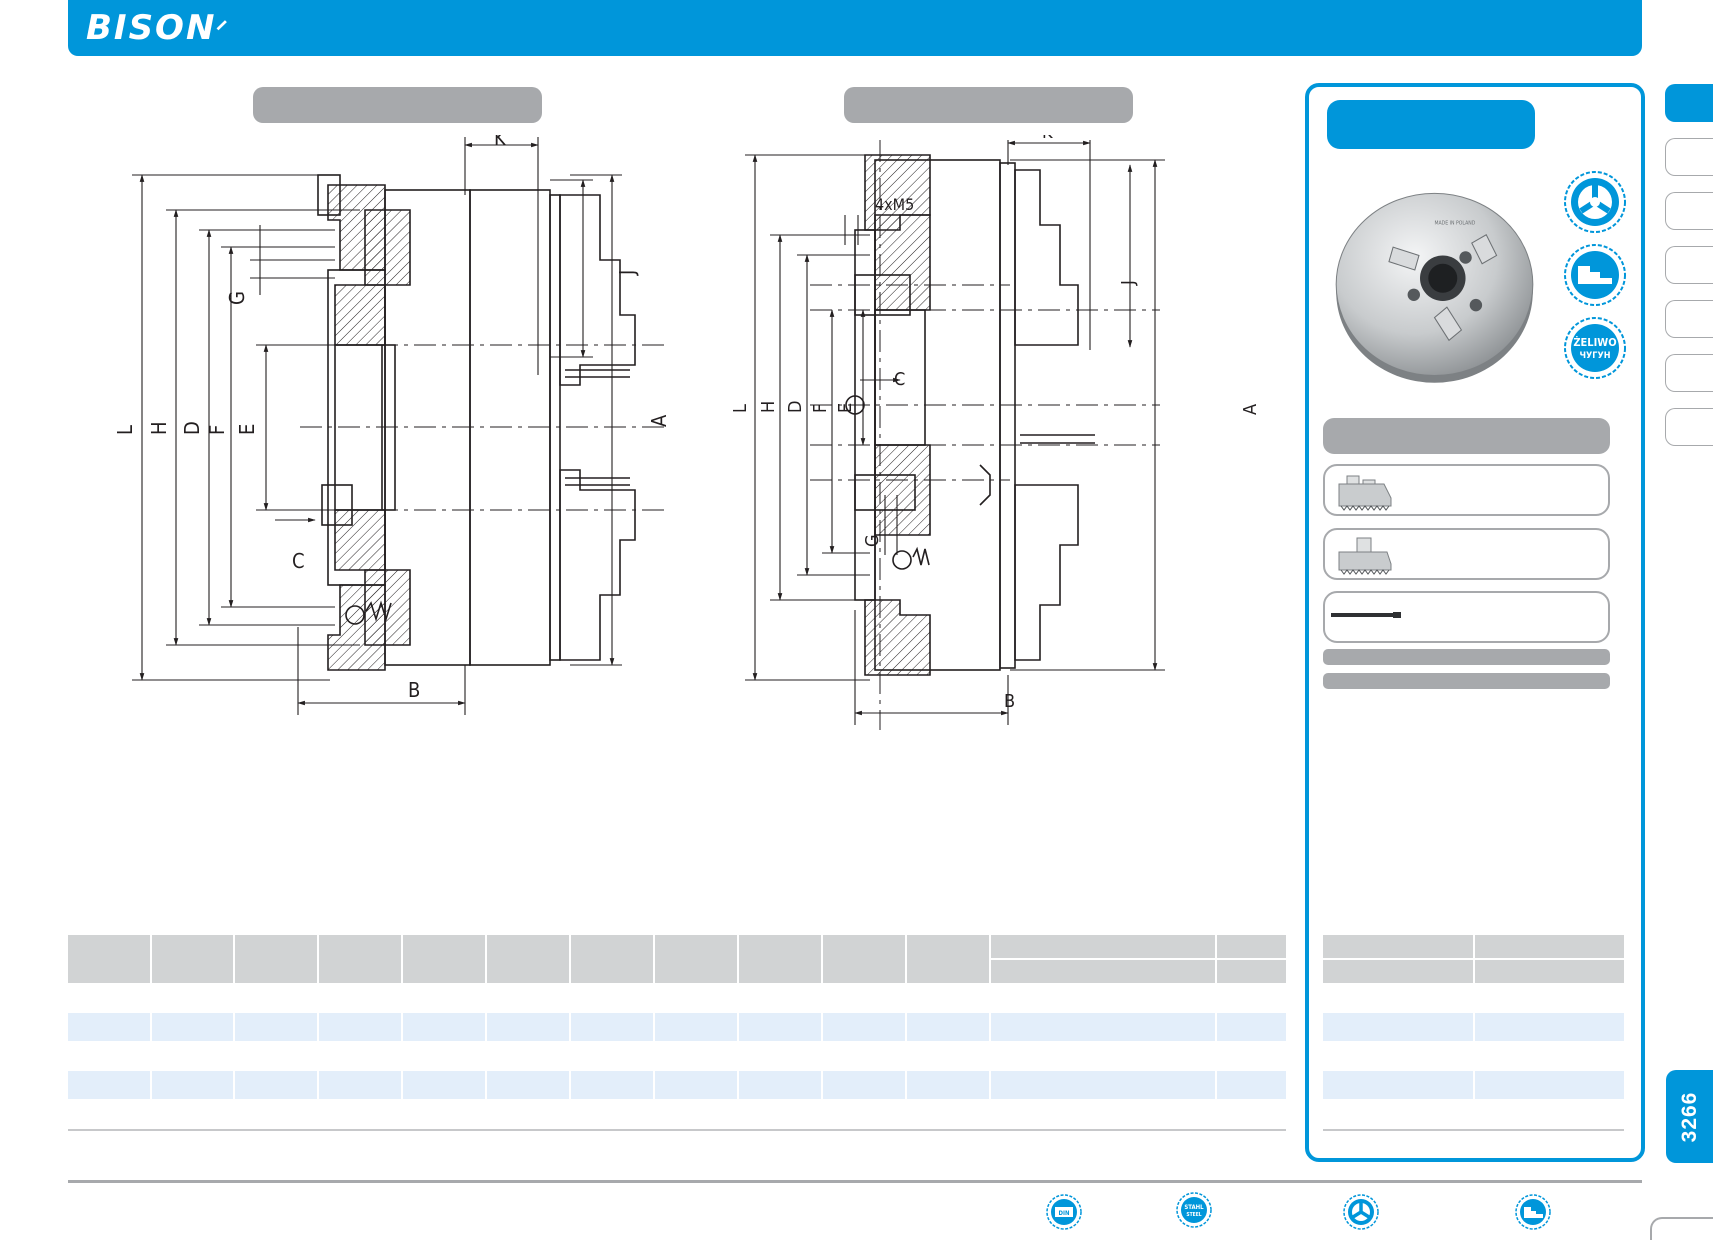  I want to click on header-bar: BISONᐟ, so click(855, 28).